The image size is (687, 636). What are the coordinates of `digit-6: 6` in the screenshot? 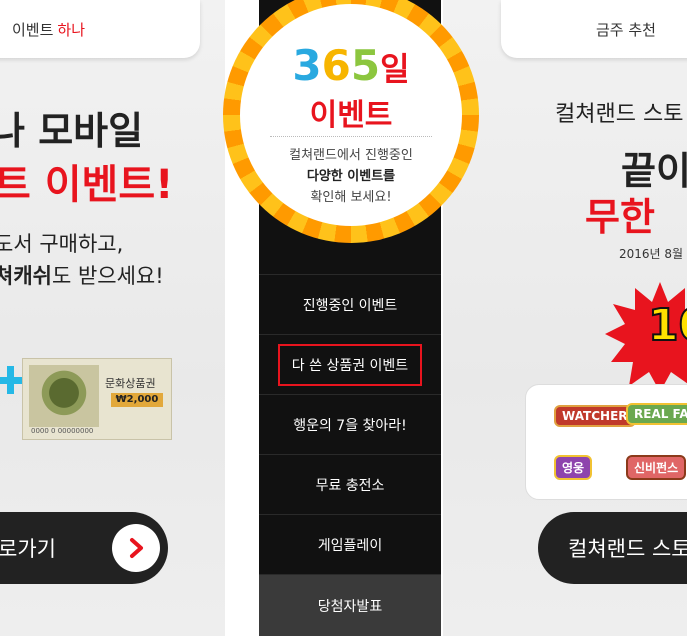 It's located at (336, 65).